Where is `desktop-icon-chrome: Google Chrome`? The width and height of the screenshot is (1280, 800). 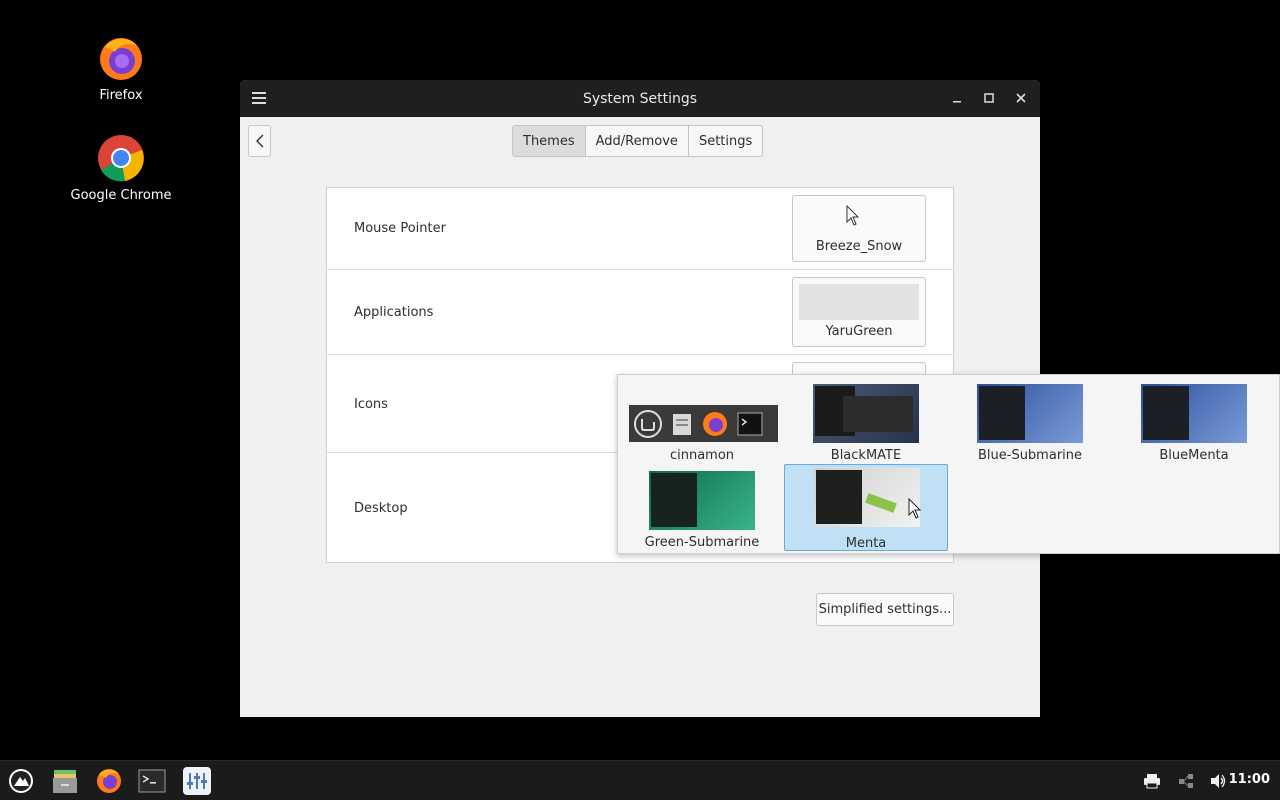 desktop-icon-chrome: Google Chrome is located at coordinates (121, 168).